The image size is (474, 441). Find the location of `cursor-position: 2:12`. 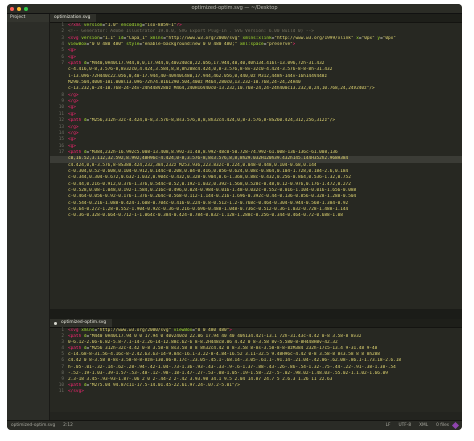

cursor-position: 2:12 is located at coordinates (68, 425).